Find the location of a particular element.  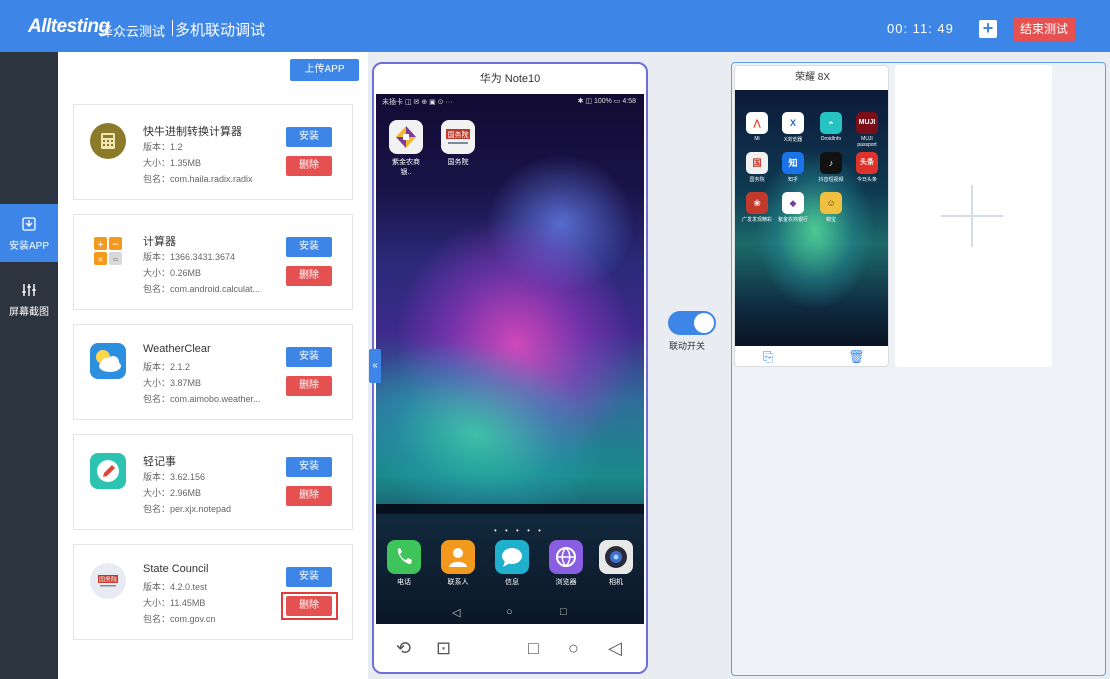

app-name: 计算器 is located at coordinates (159, 242).